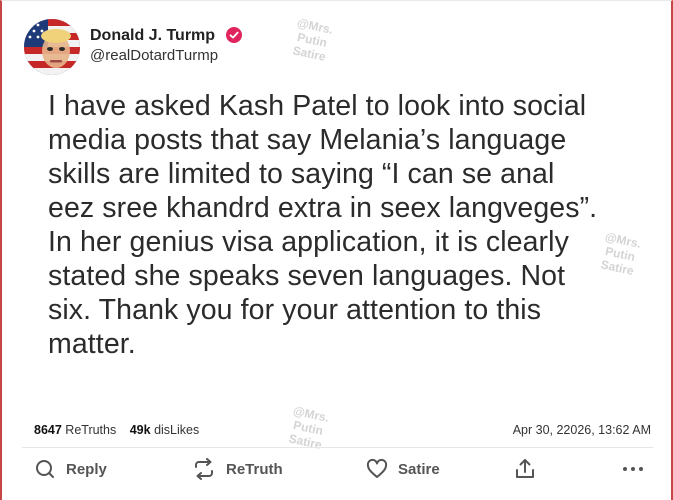 The height and width of the screenshot is (500, 673). I want to click on reply-button: Reply, so click(70, 469).